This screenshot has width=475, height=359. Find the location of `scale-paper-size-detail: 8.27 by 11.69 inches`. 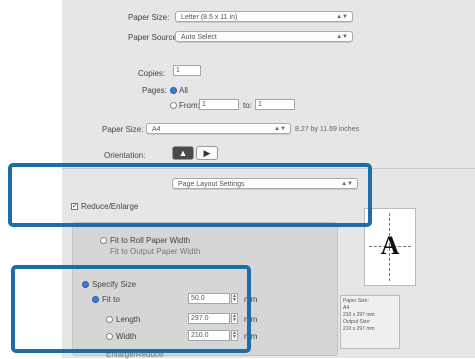

scale-paper-size-detail: 8.27 by 11.69 inches is located at coordinates (327, 129).